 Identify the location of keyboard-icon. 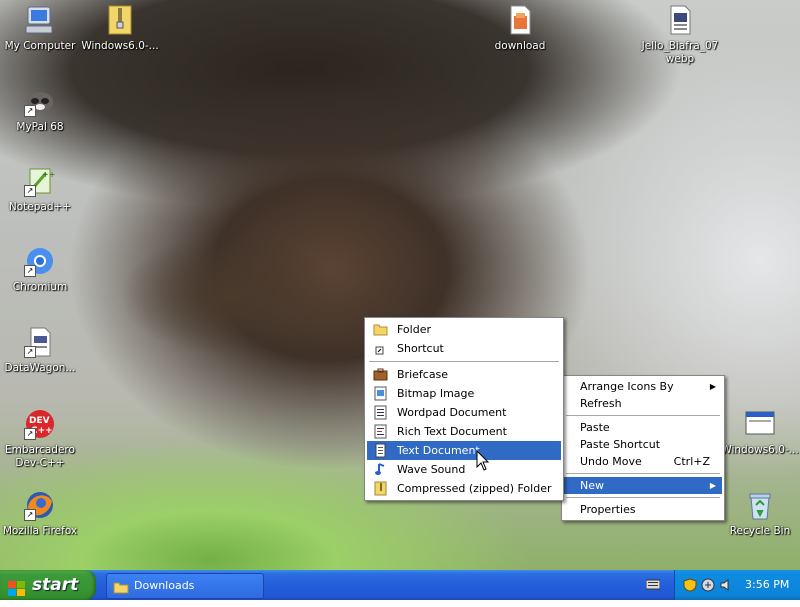
(653, 584).